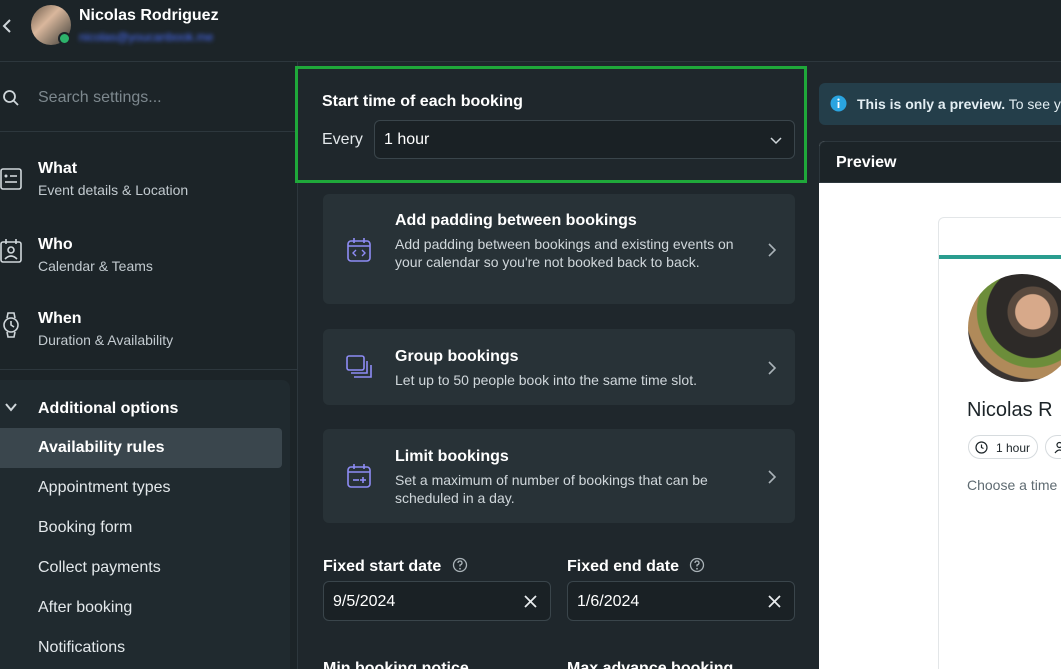 Image resolution: width=1061 pixels, height=669 pixels. Describe the element at coordinates (149, 369) in the screenshot. I see `sidebar-divider` at that location.